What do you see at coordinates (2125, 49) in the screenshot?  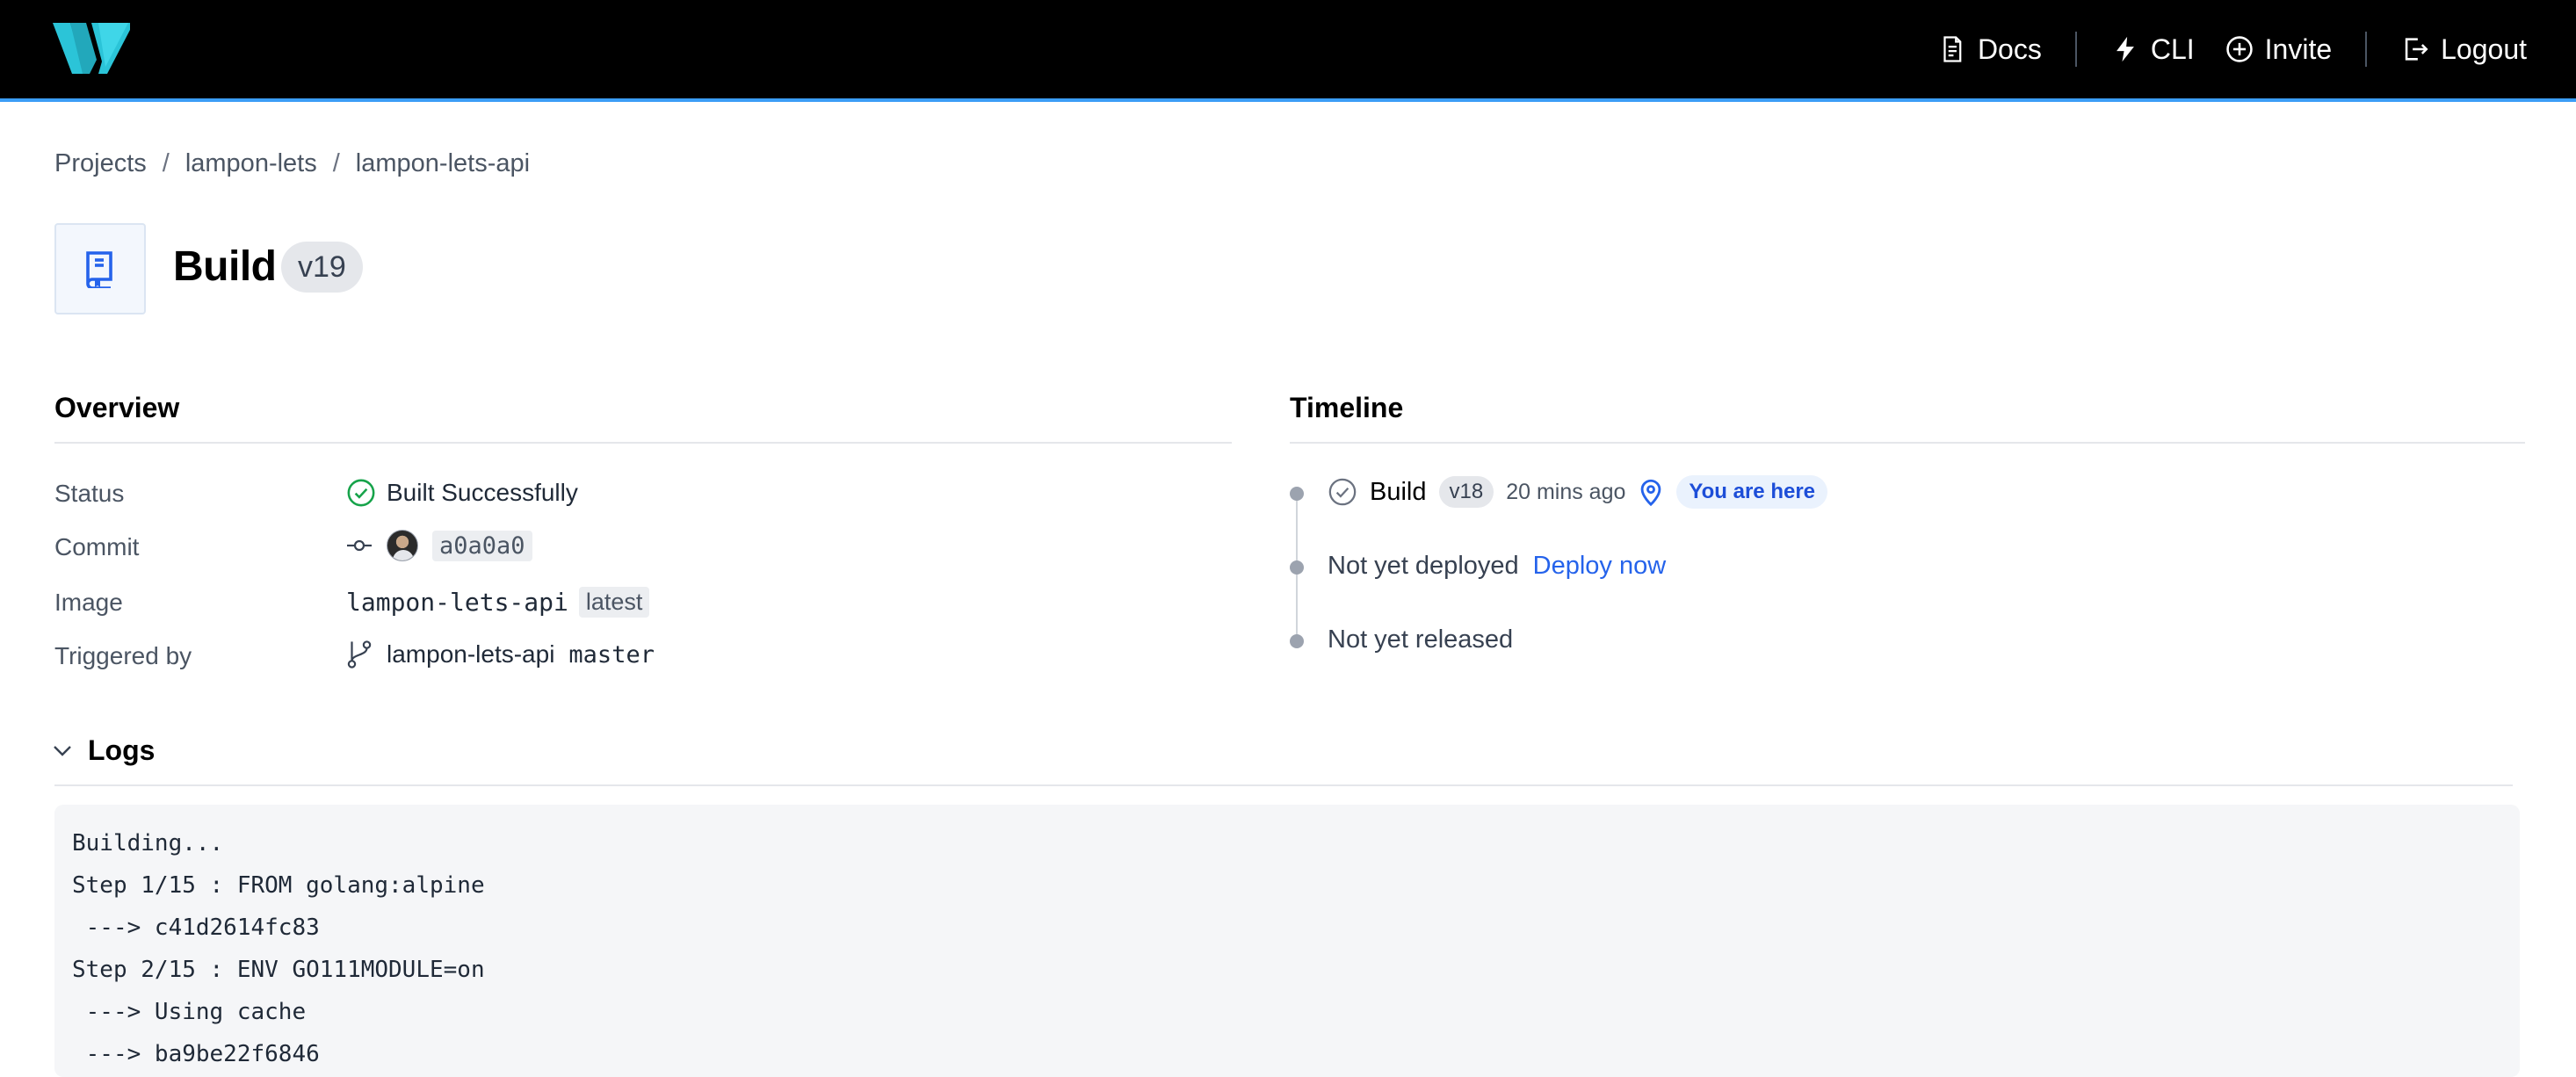 I see `bolt-icon` at bounding box center [2125, 49].